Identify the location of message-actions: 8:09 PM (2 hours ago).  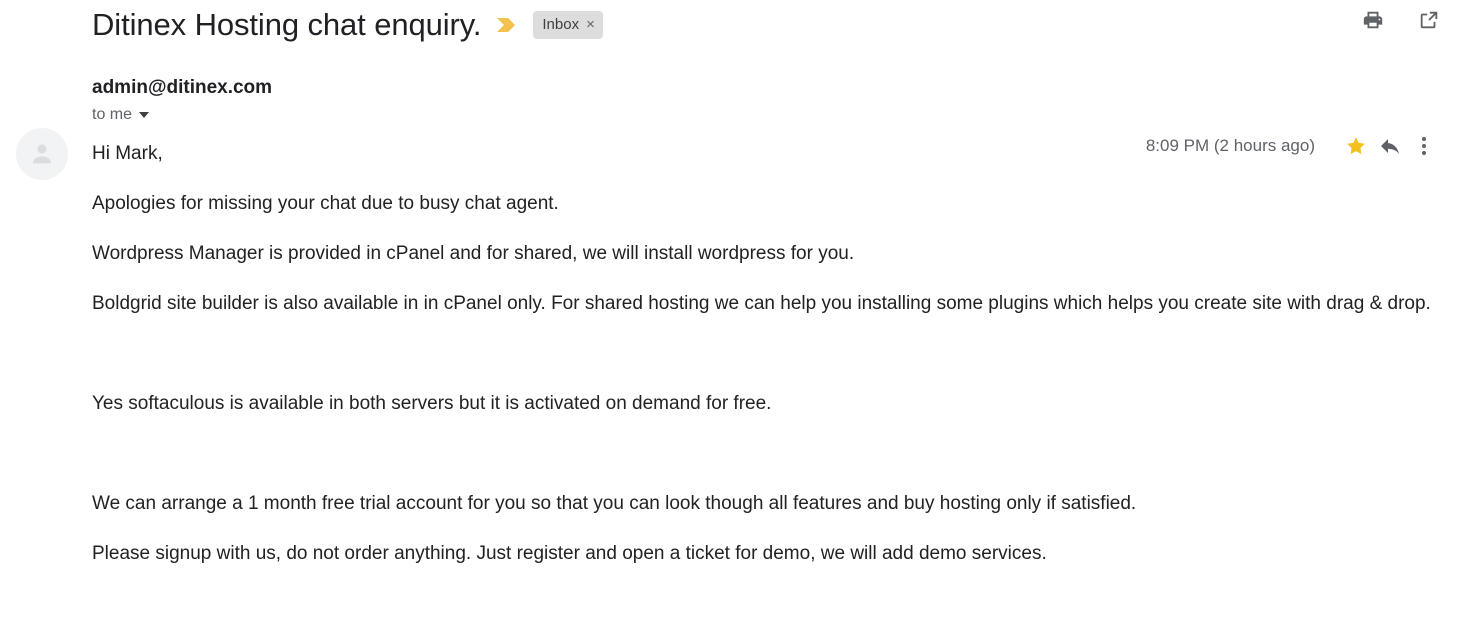
(1293, 146).